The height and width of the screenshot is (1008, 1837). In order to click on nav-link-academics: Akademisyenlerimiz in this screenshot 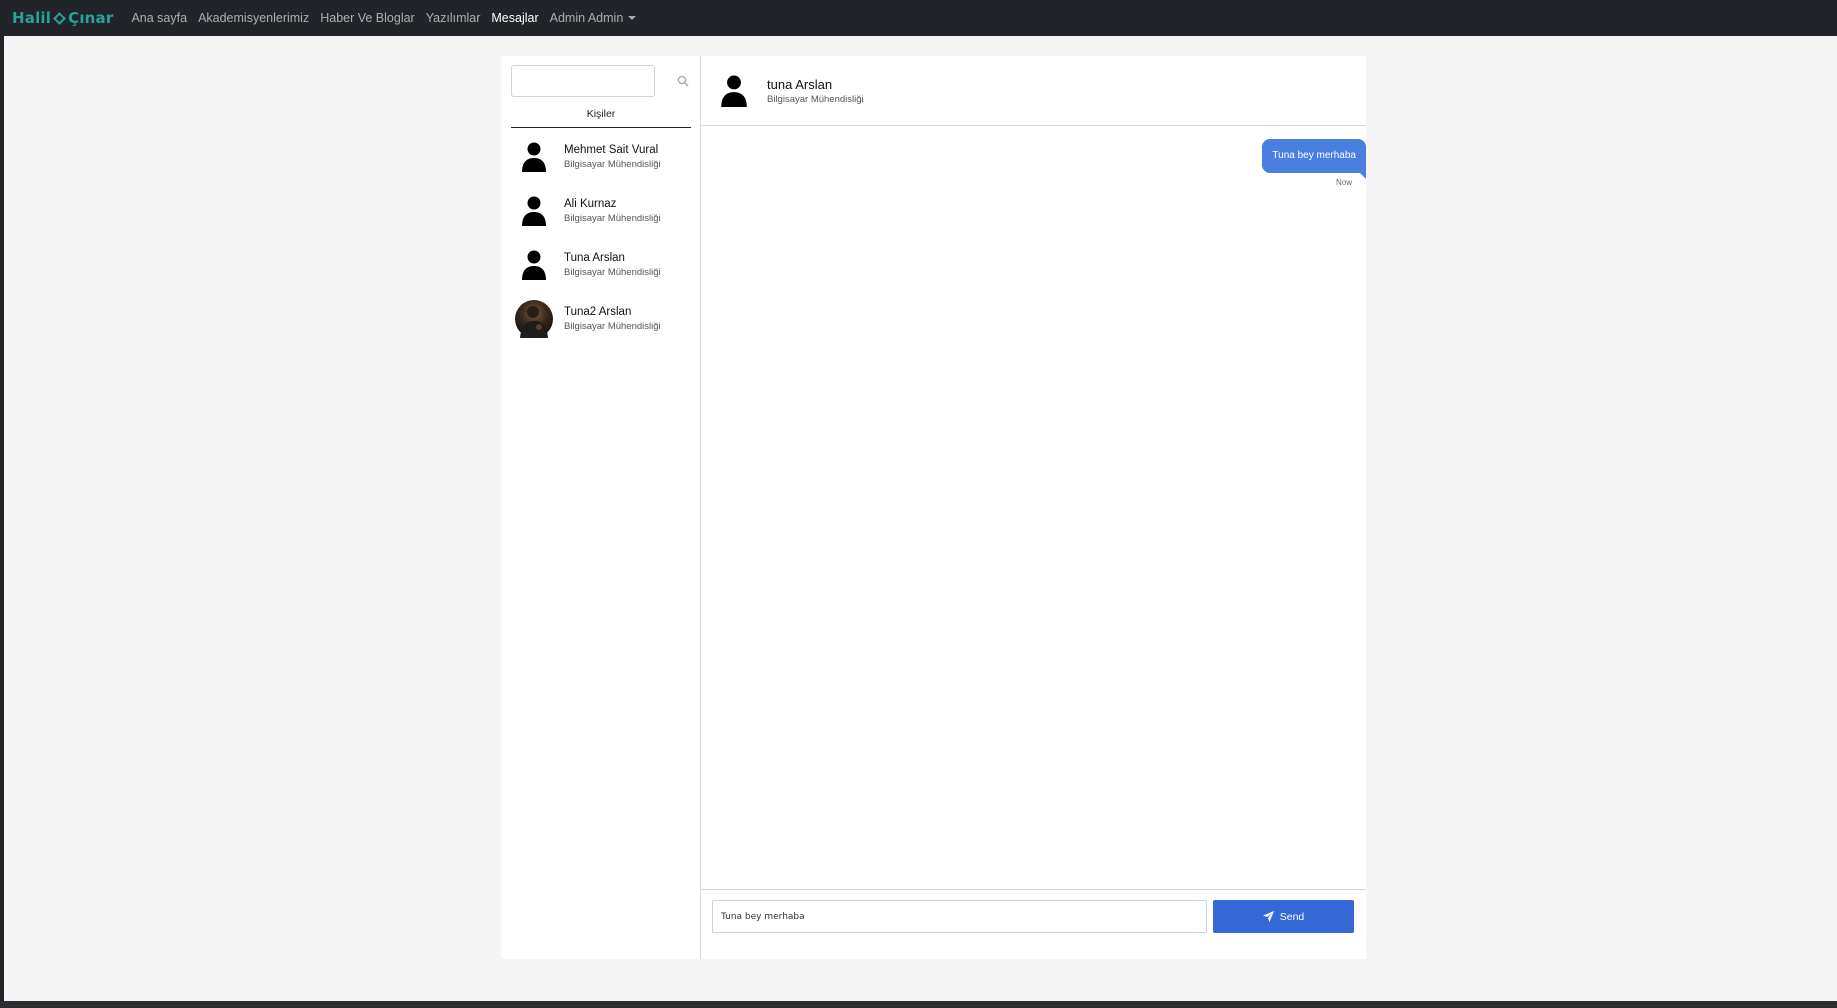, I will do `click(253, 18)`.